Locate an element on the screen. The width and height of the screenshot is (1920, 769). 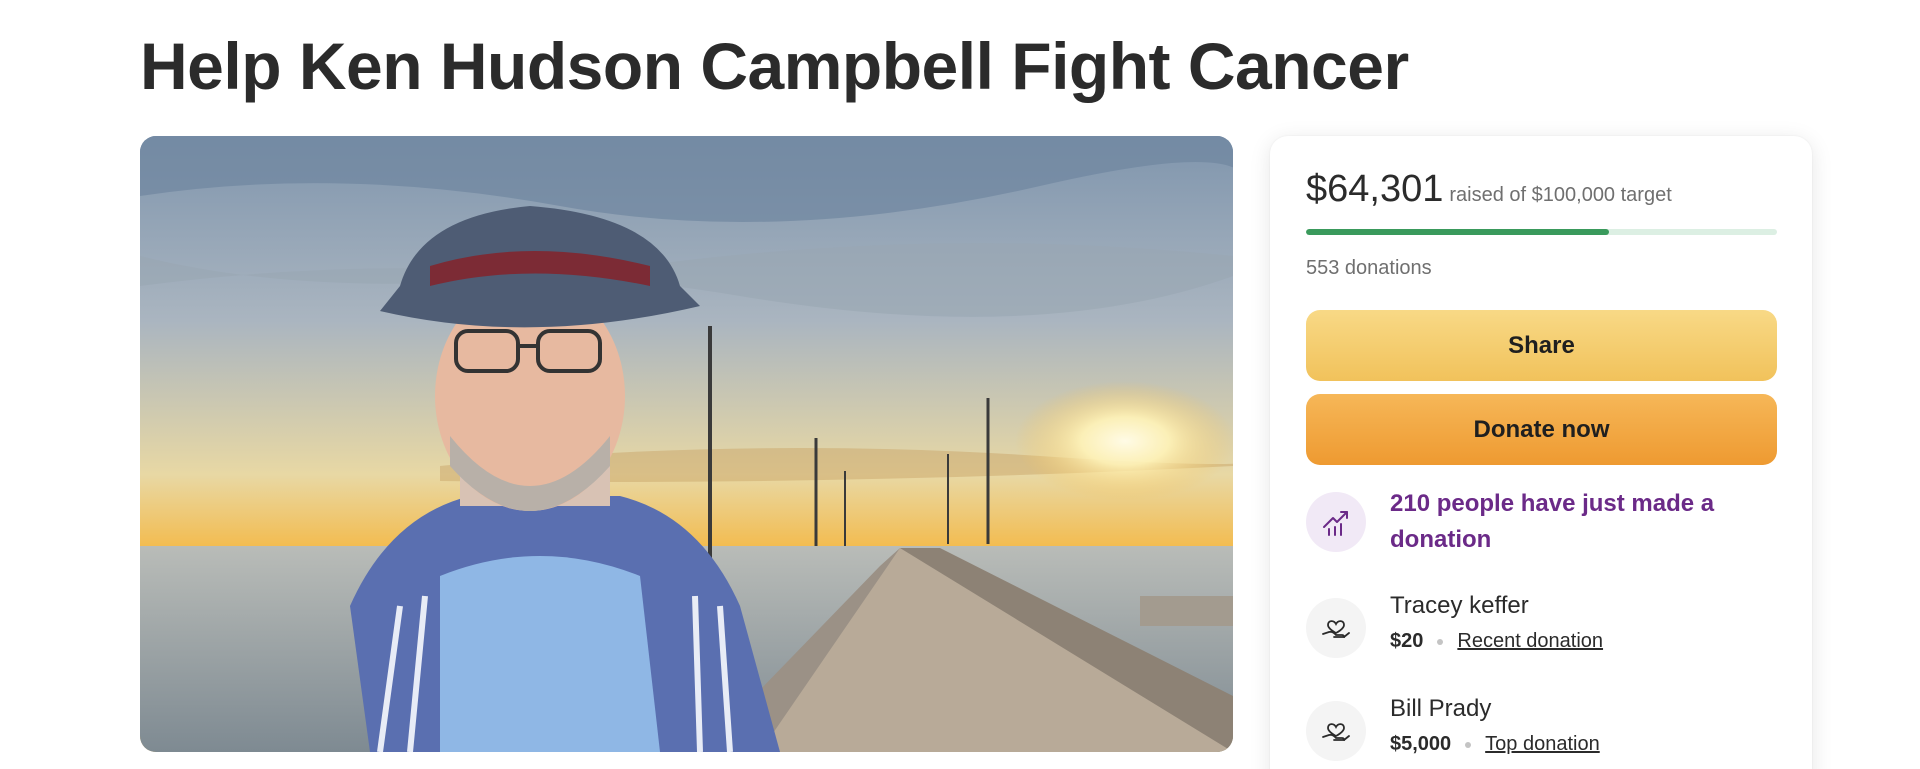
donor-amount: $5,000 is located at coordinates (1421, 744).